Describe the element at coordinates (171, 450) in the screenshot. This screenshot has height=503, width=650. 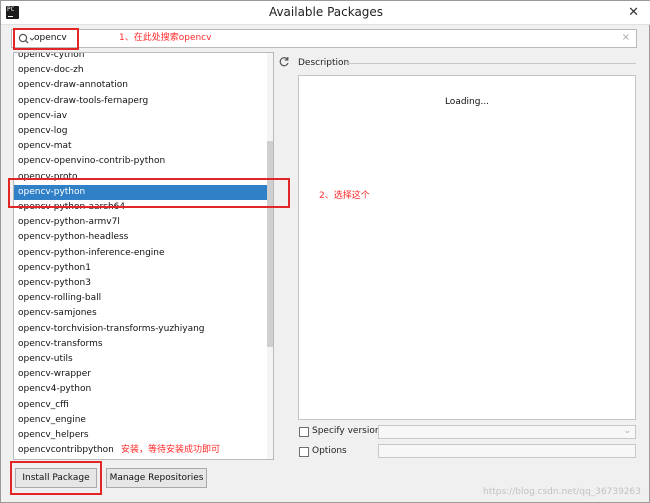
I see `annotation-step3-text: 安装，等待安装成功即可` at that location.